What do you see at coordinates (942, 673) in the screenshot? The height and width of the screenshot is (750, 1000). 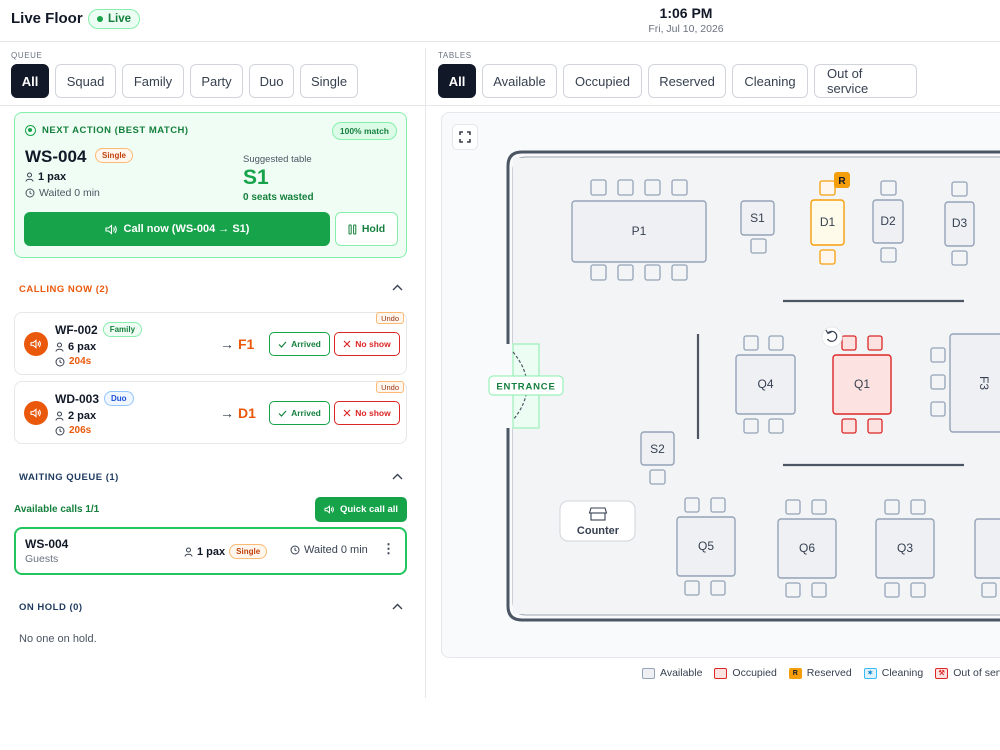 I see `wrench-icon: ⚒` at bounding box center [942, 673].